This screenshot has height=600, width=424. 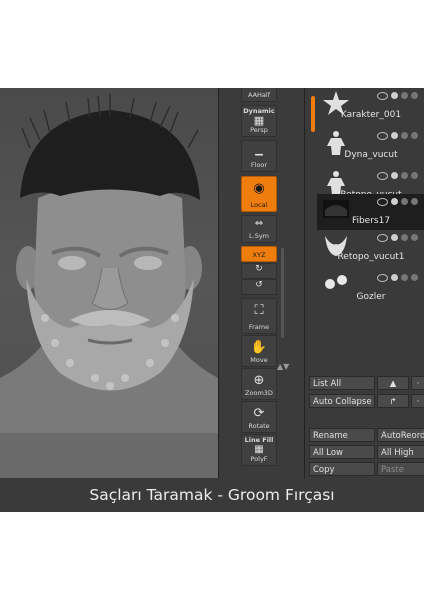 What do you see at coordinates (342, 383) in the screenshot?
I see `list-all-button: List All` at bounding box center [342, 383].